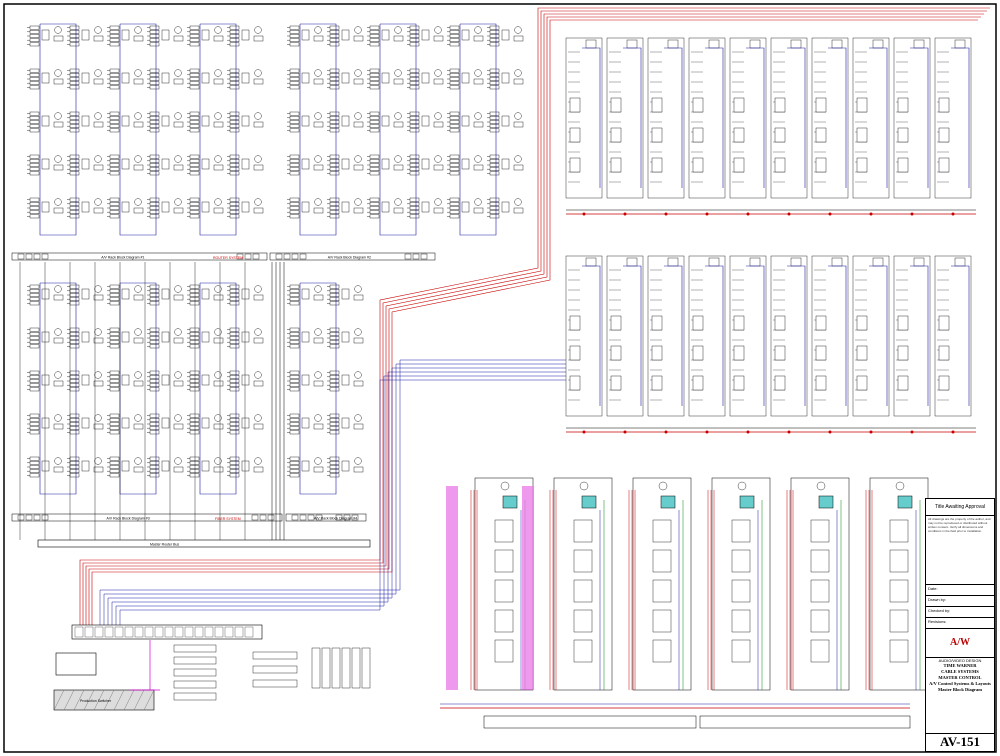 The height and width of the screenshot is (756, 1000). What do you see at coordinates (79, 632) in the screenshot?
I see `router-port` at bounding box center [79, 632].